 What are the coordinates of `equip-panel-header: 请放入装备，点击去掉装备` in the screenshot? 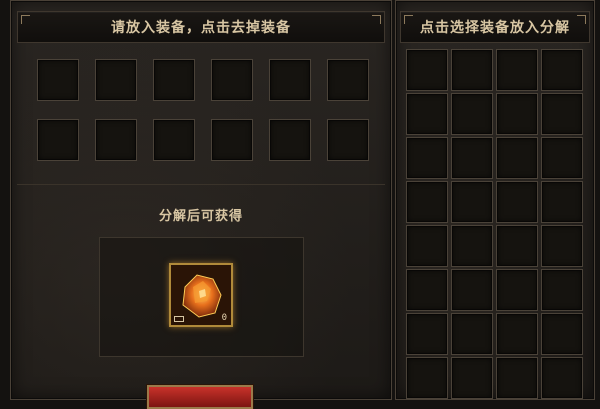 It's located at (201, 27).